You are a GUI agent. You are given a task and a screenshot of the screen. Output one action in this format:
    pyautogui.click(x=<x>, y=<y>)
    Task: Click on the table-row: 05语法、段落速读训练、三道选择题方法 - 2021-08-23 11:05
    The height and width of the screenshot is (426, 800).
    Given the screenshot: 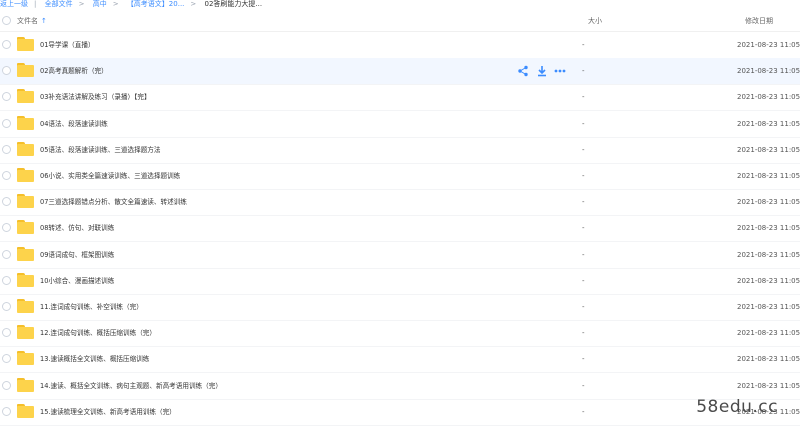 What is the action you would take?
    pyautogui.click(x=400, y=150)
    